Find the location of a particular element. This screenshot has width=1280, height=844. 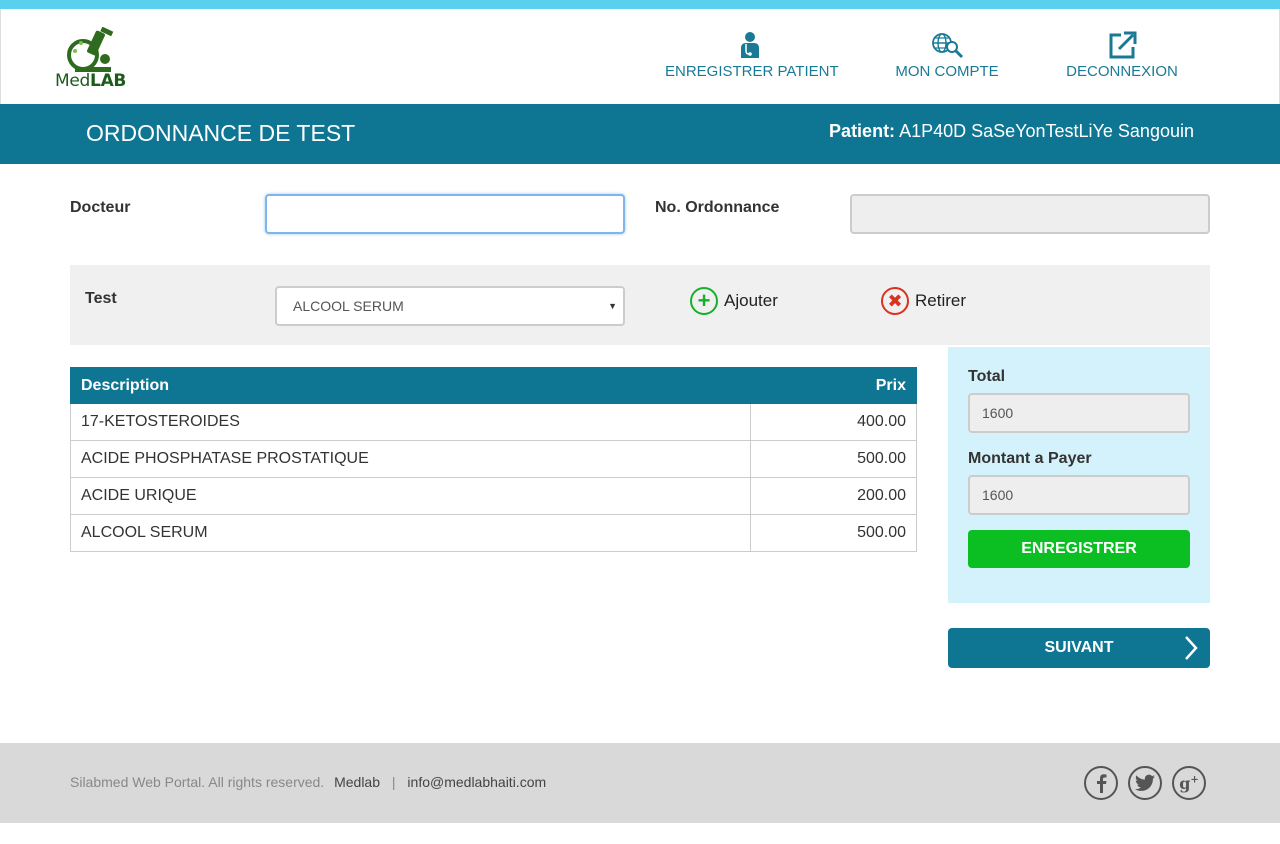

patient-info: Patient: A1P40D SaSeYonTestLiYe Sangouin is located at coordinates (1011, 131).